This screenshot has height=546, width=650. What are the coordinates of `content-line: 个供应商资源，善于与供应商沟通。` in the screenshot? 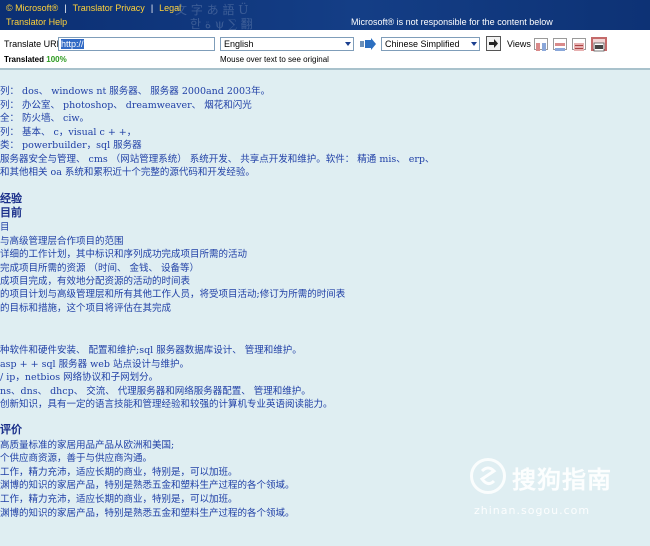 It's located at (76, 458).